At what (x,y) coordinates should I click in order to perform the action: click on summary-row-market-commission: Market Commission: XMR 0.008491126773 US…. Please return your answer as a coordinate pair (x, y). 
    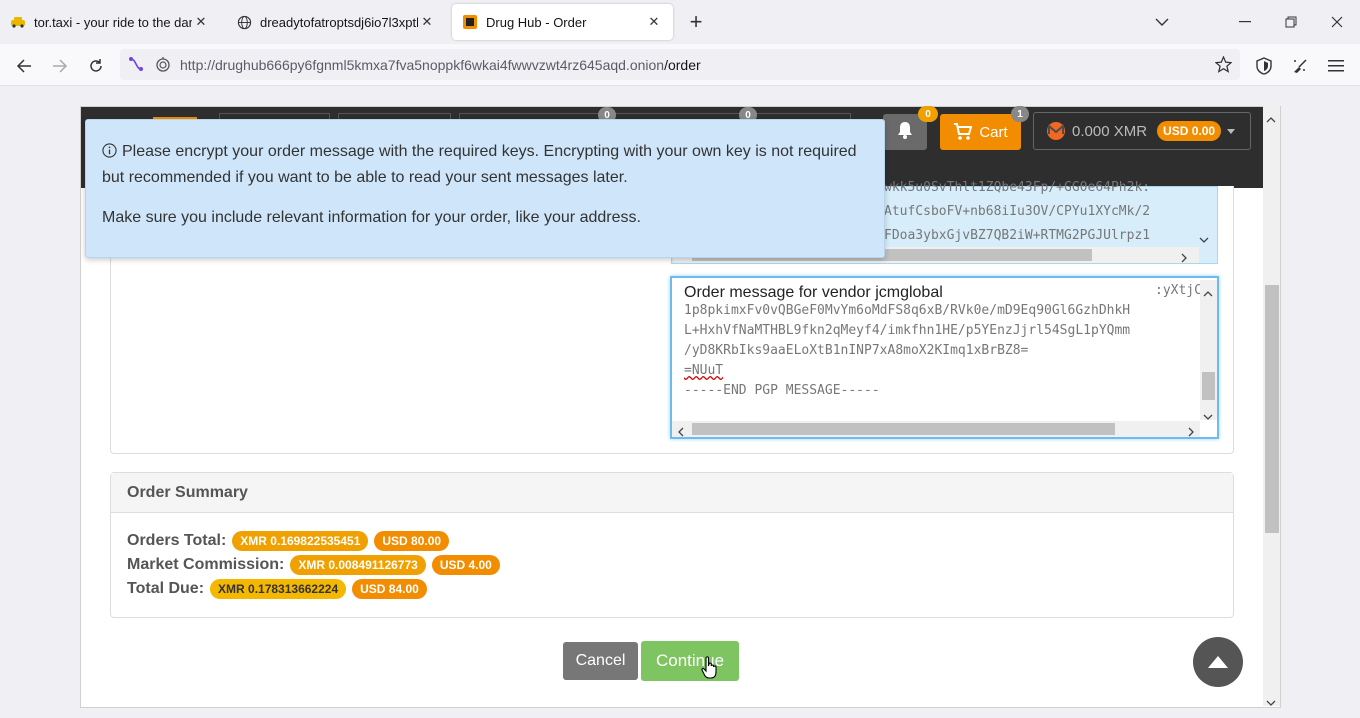
    Looking at the image, I should click on (313, 565).